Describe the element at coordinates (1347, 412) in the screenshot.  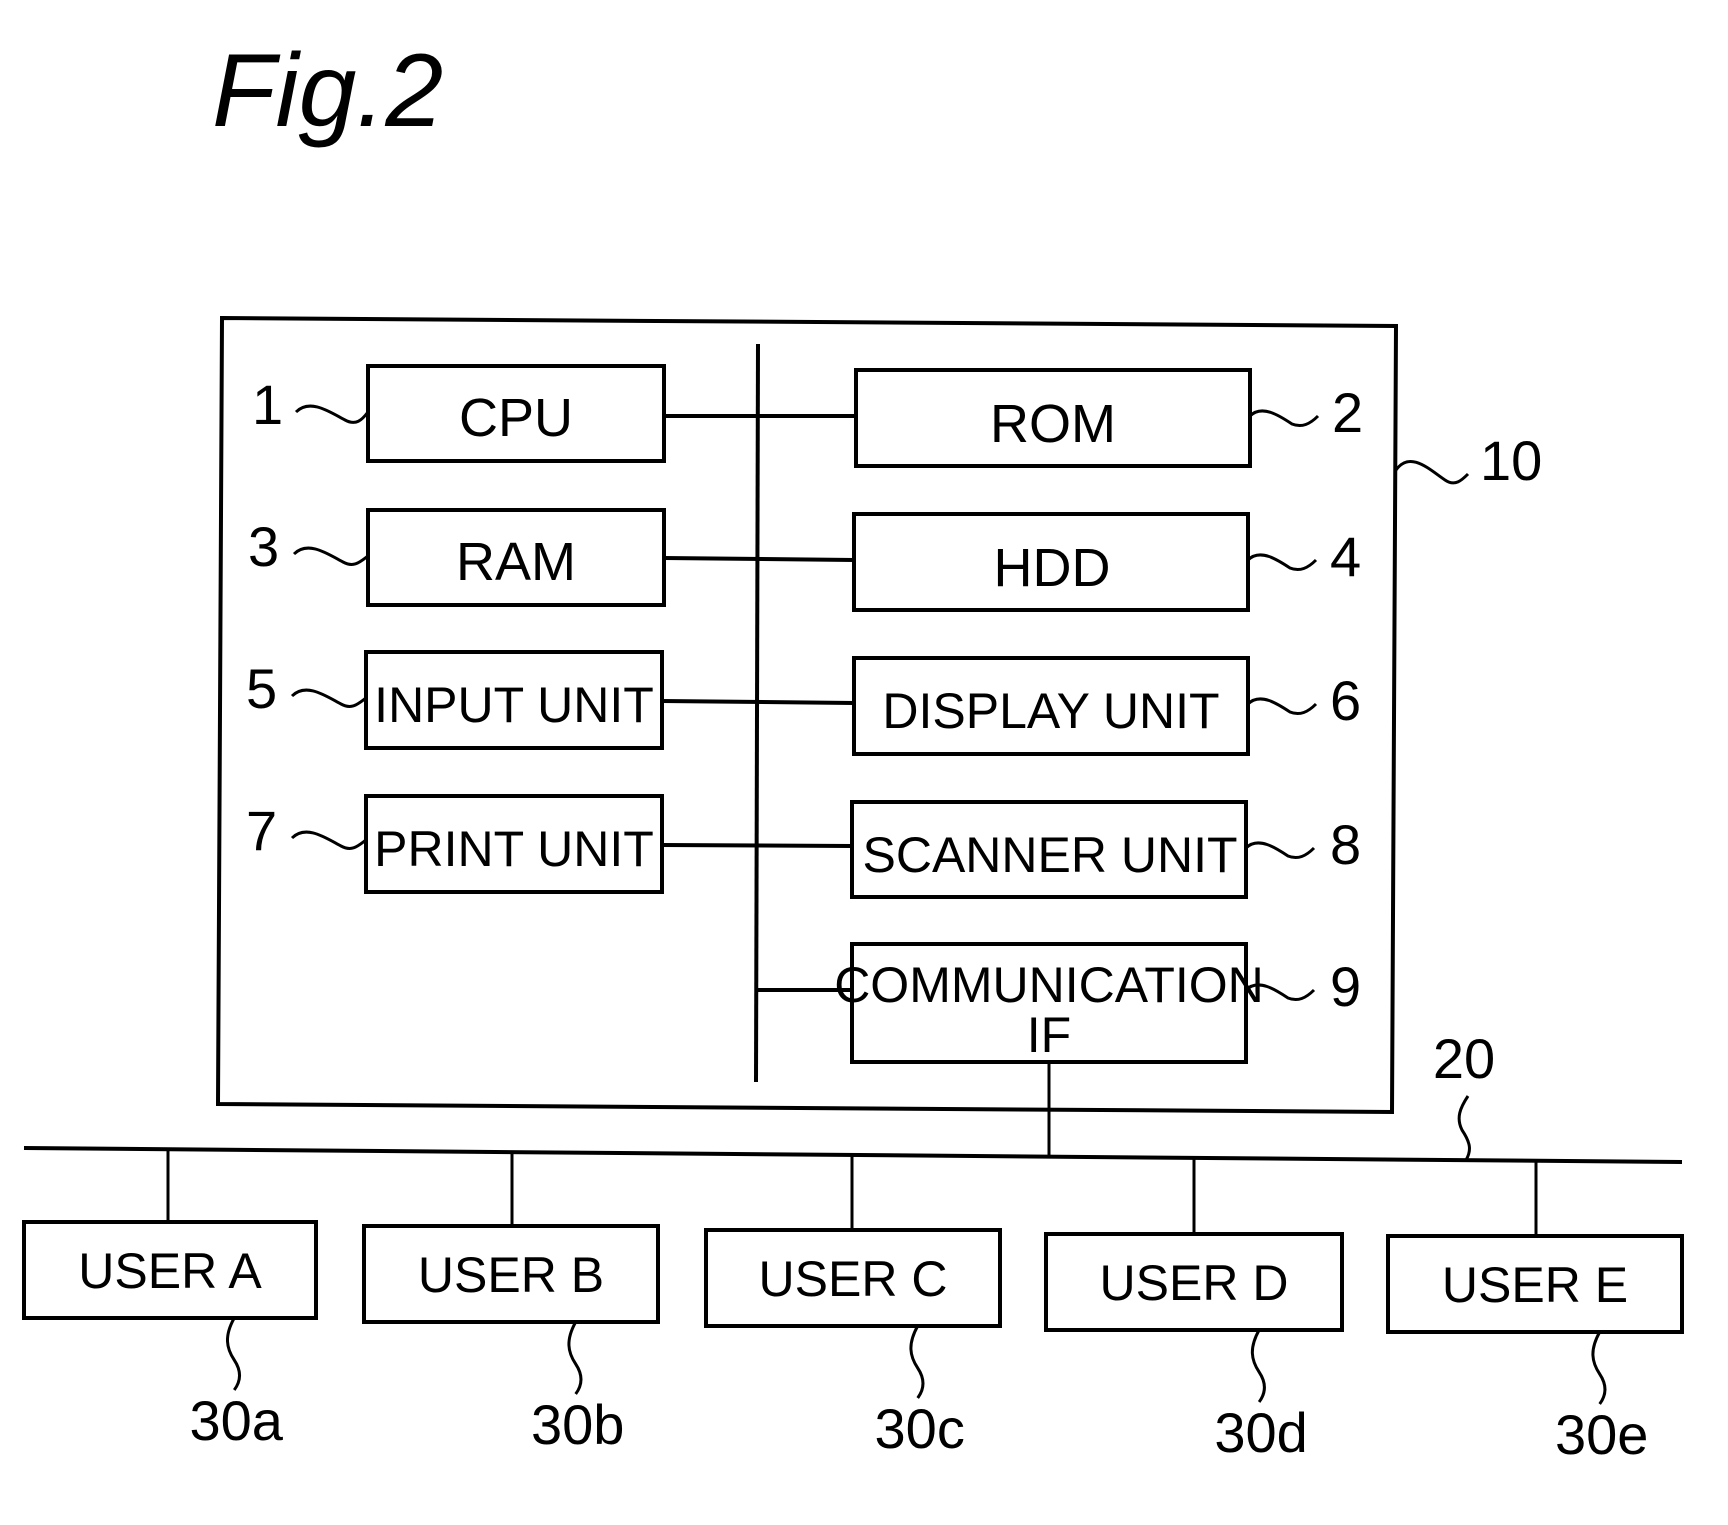
I see `rom-ref: 2` at that location.